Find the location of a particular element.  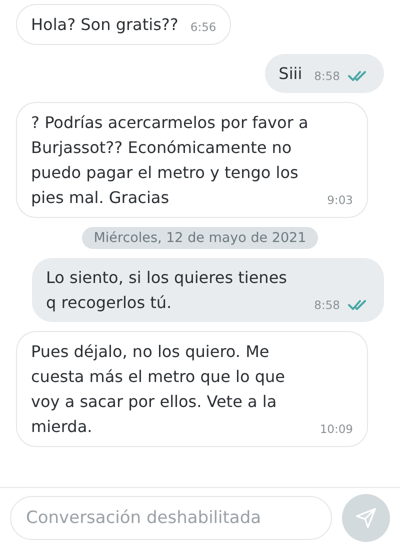

message-time: 9:03 is located at coordinates (340, 200).